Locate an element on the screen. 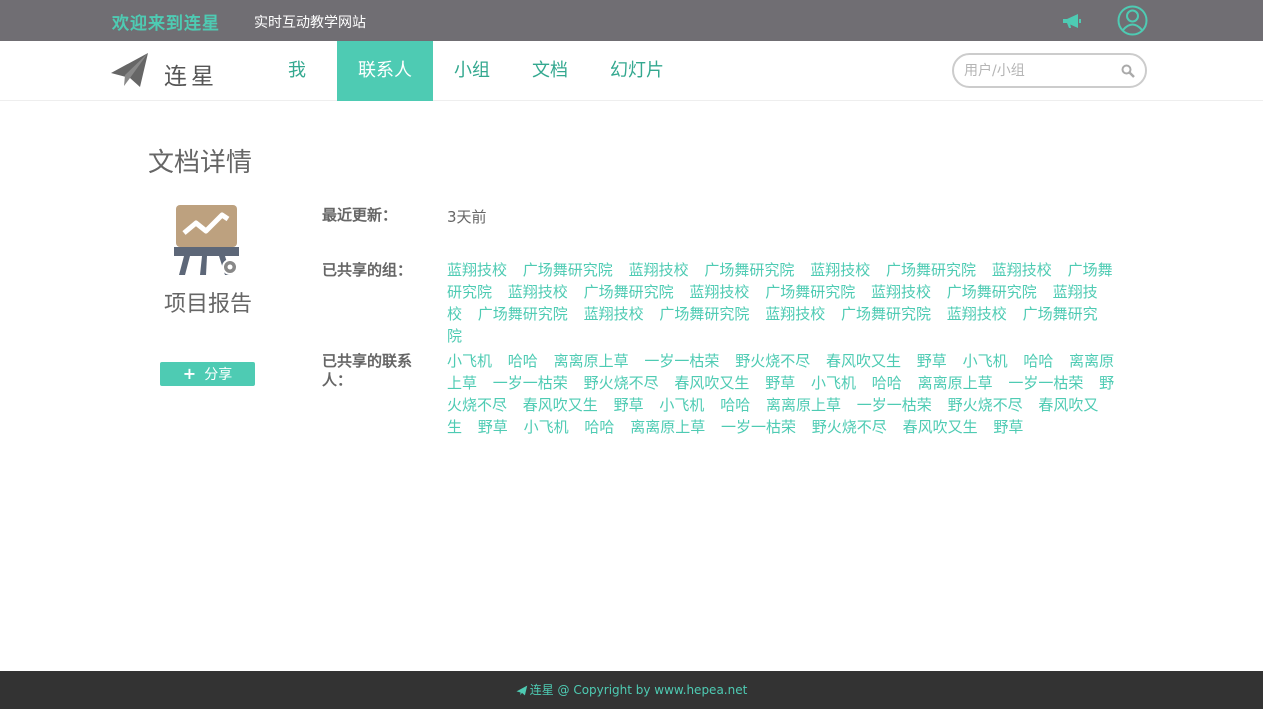  user-icon is located at coordinates (1132, 20).